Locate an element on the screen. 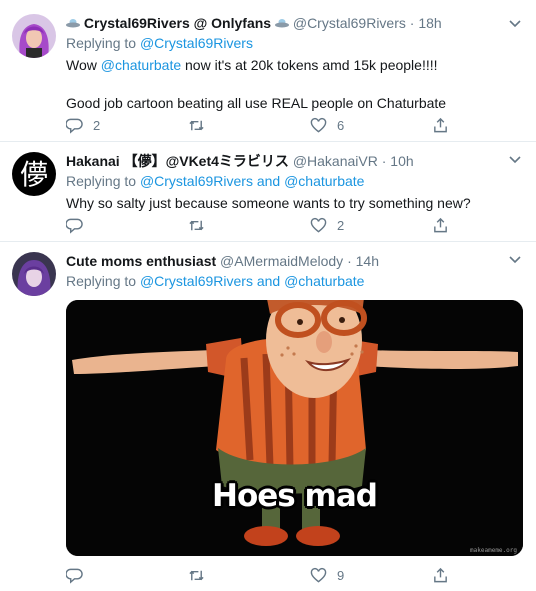 The width and height of the screenshot is (536, 591). avatar-image: 儚 is located at coordinates (34, 174).